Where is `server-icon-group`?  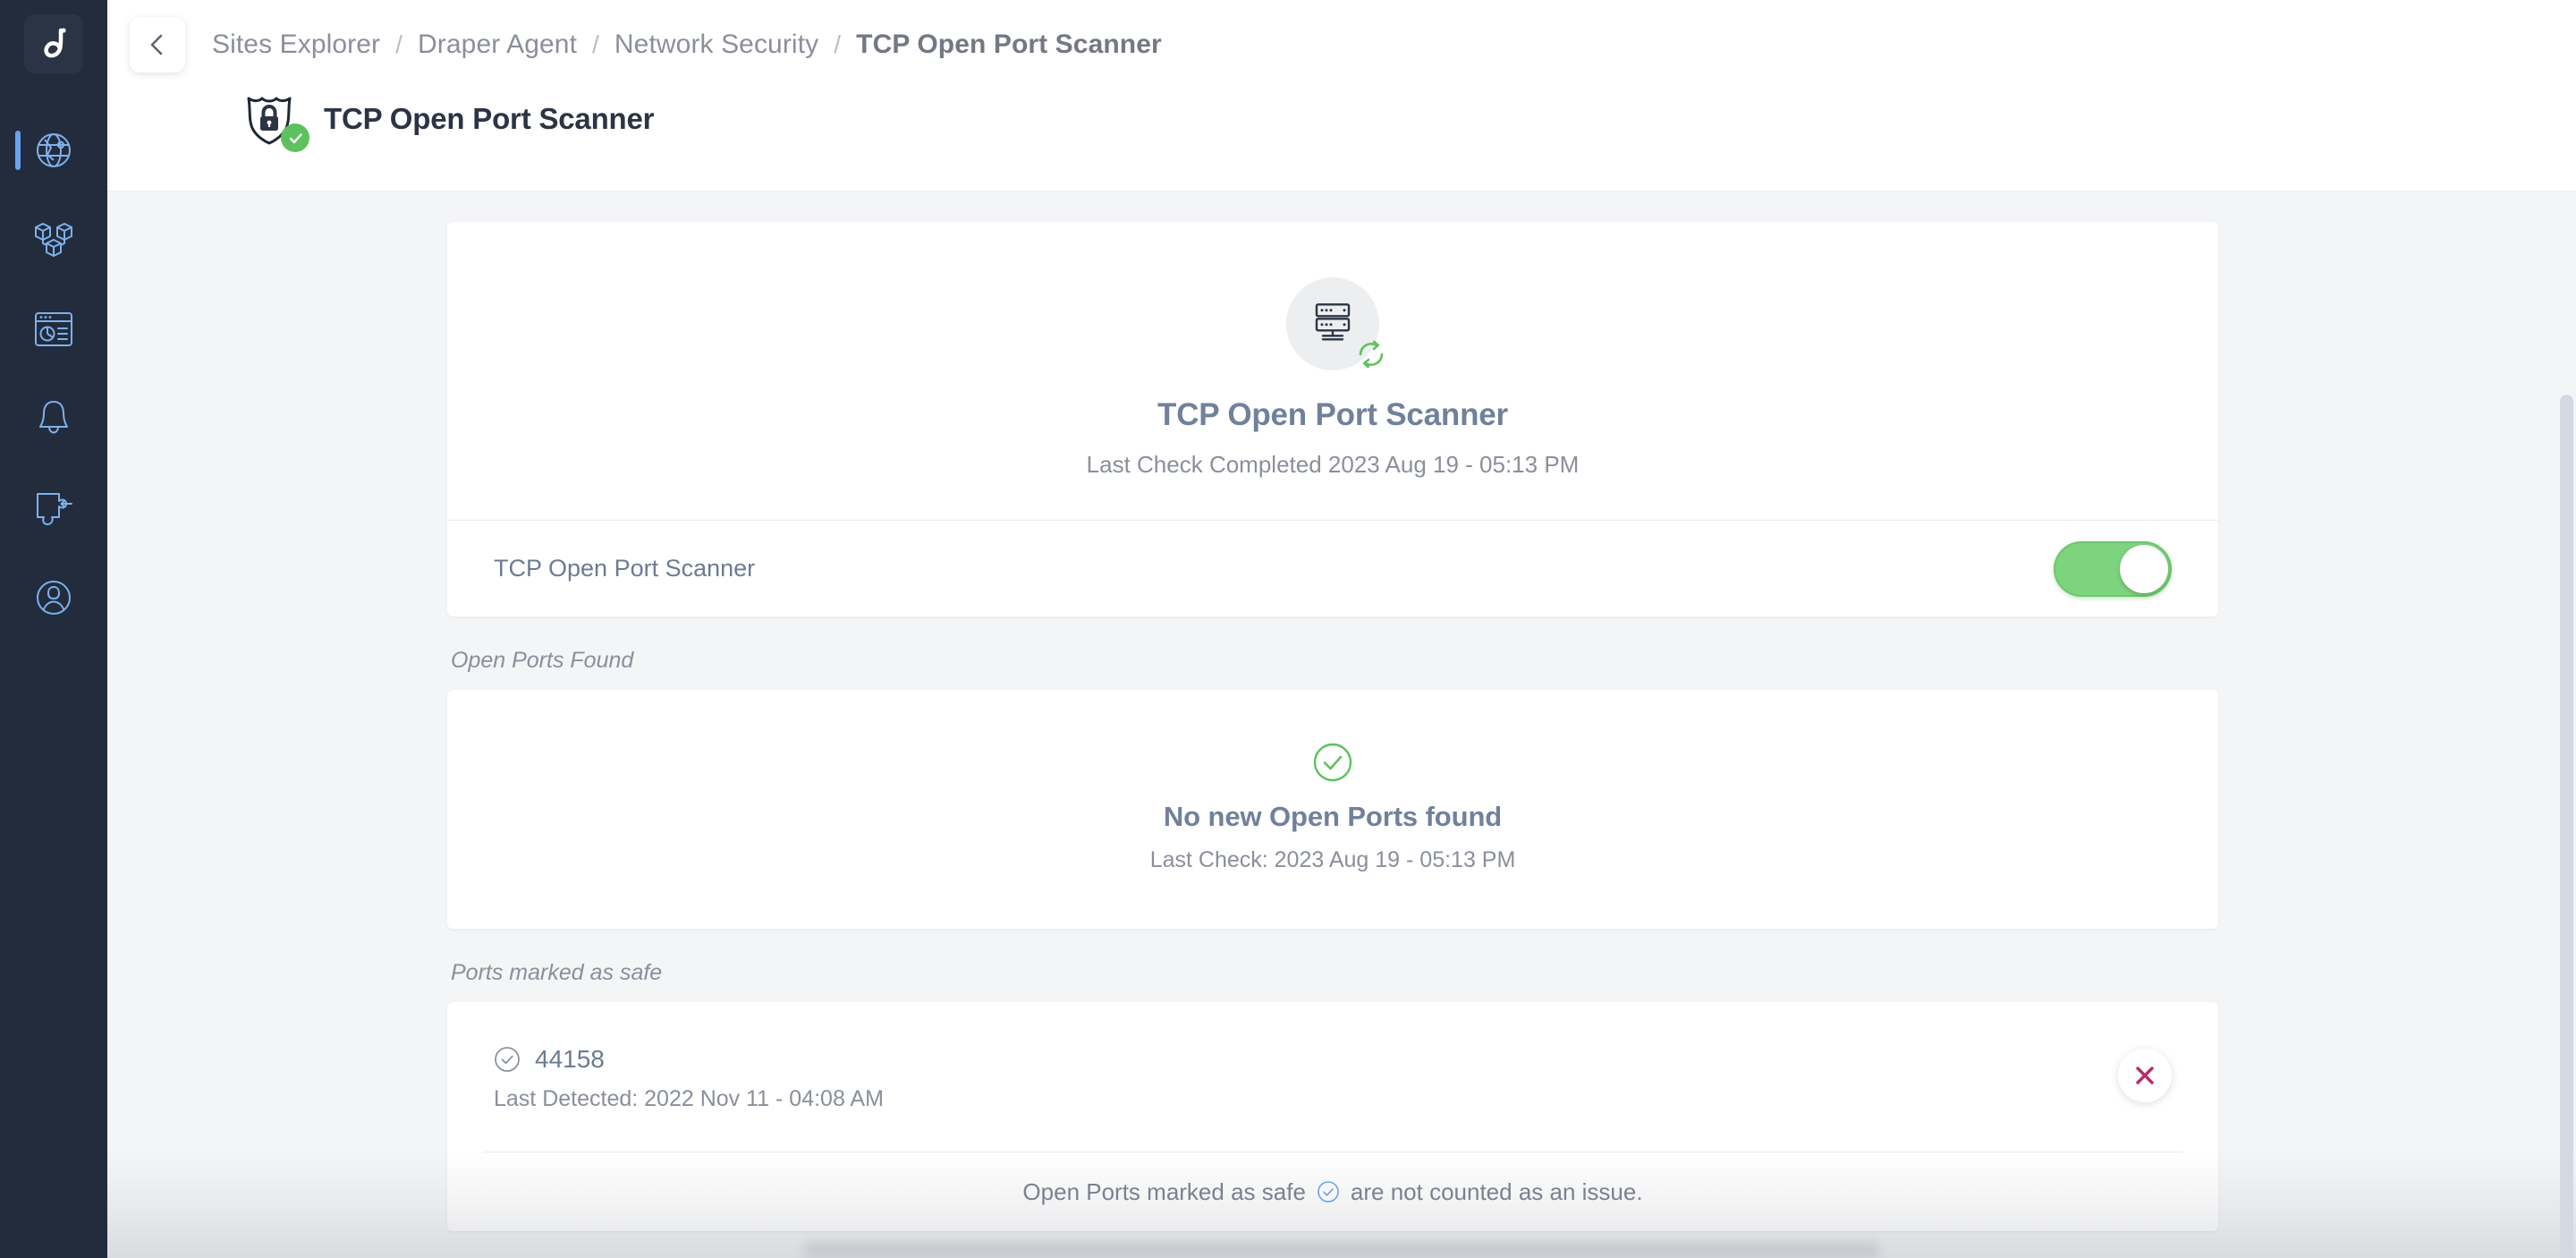 server-icon-group is located at coordinates (1335, 323).